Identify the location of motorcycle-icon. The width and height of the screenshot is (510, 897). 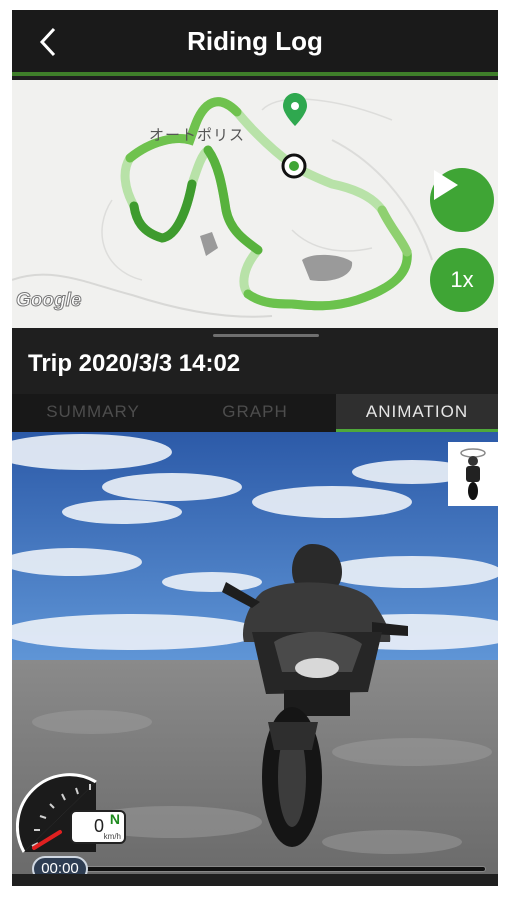
(473, 474).